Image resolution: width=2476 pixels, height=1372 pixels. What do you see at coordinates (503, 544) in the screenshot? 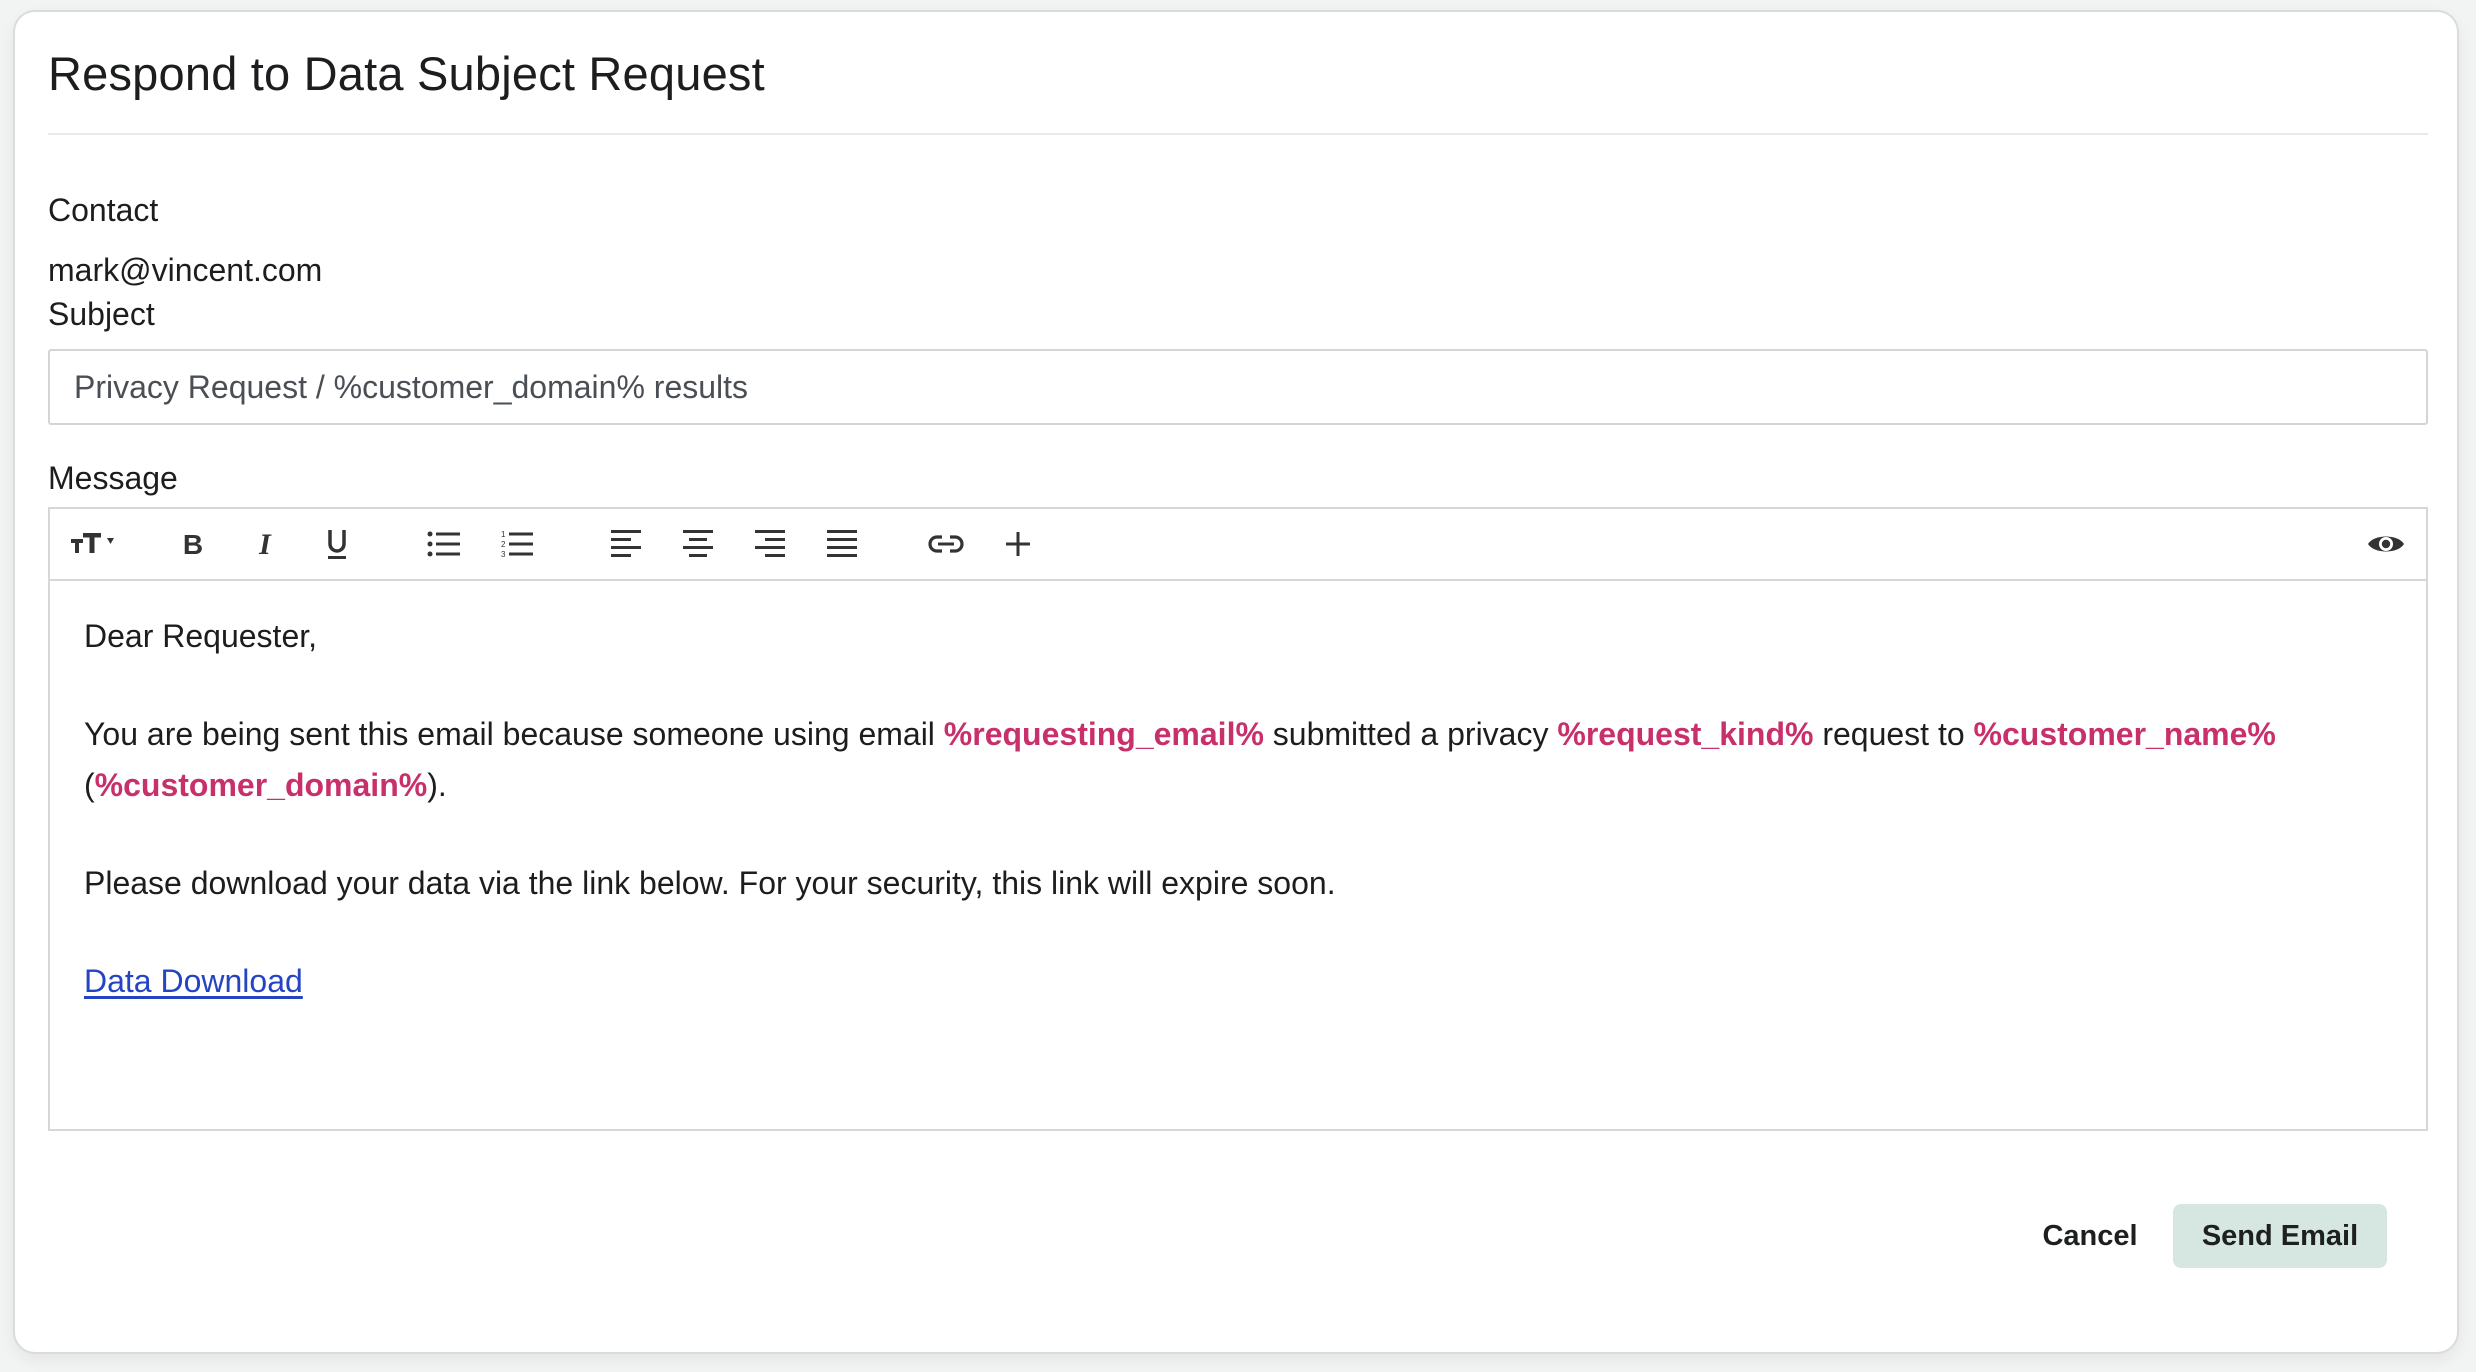
I see `svg-text: 2` at bounding box center [503, 544].